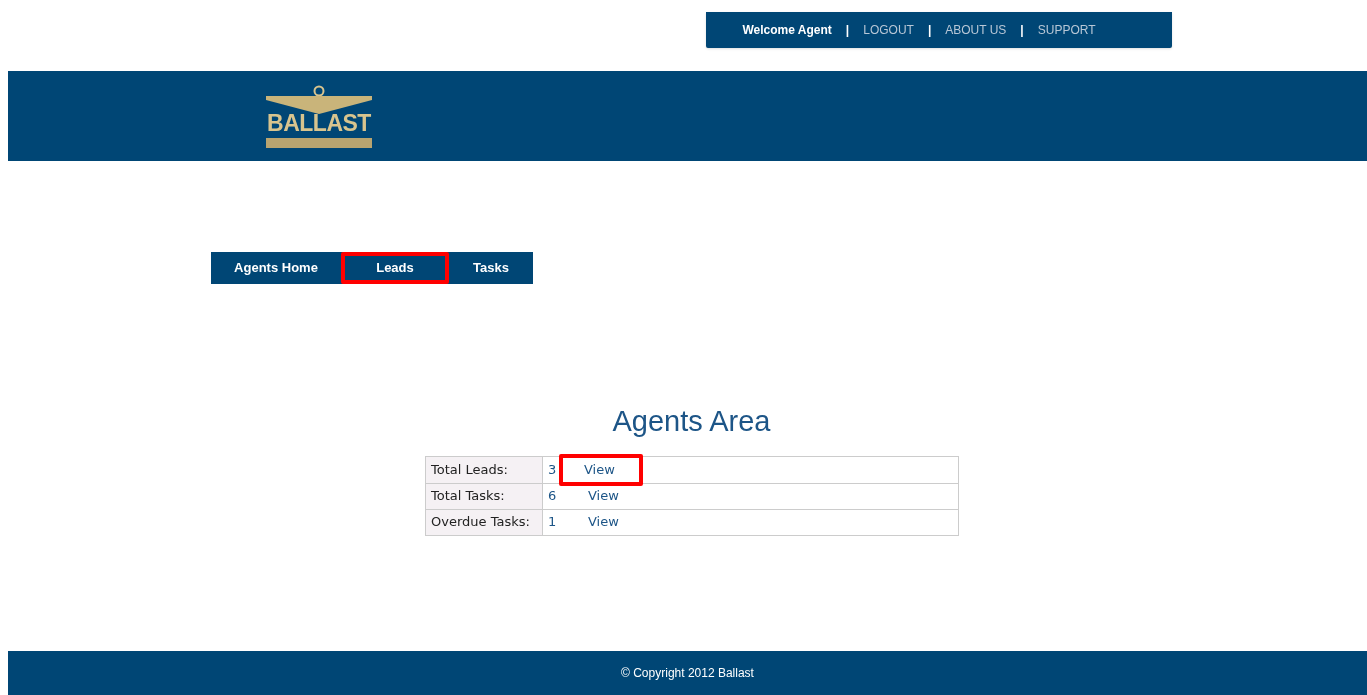  What do you see at coordinates (484, 496) in the screenshot?
I see `row-label: Total Tasks:` at bounding box center [484, 496].